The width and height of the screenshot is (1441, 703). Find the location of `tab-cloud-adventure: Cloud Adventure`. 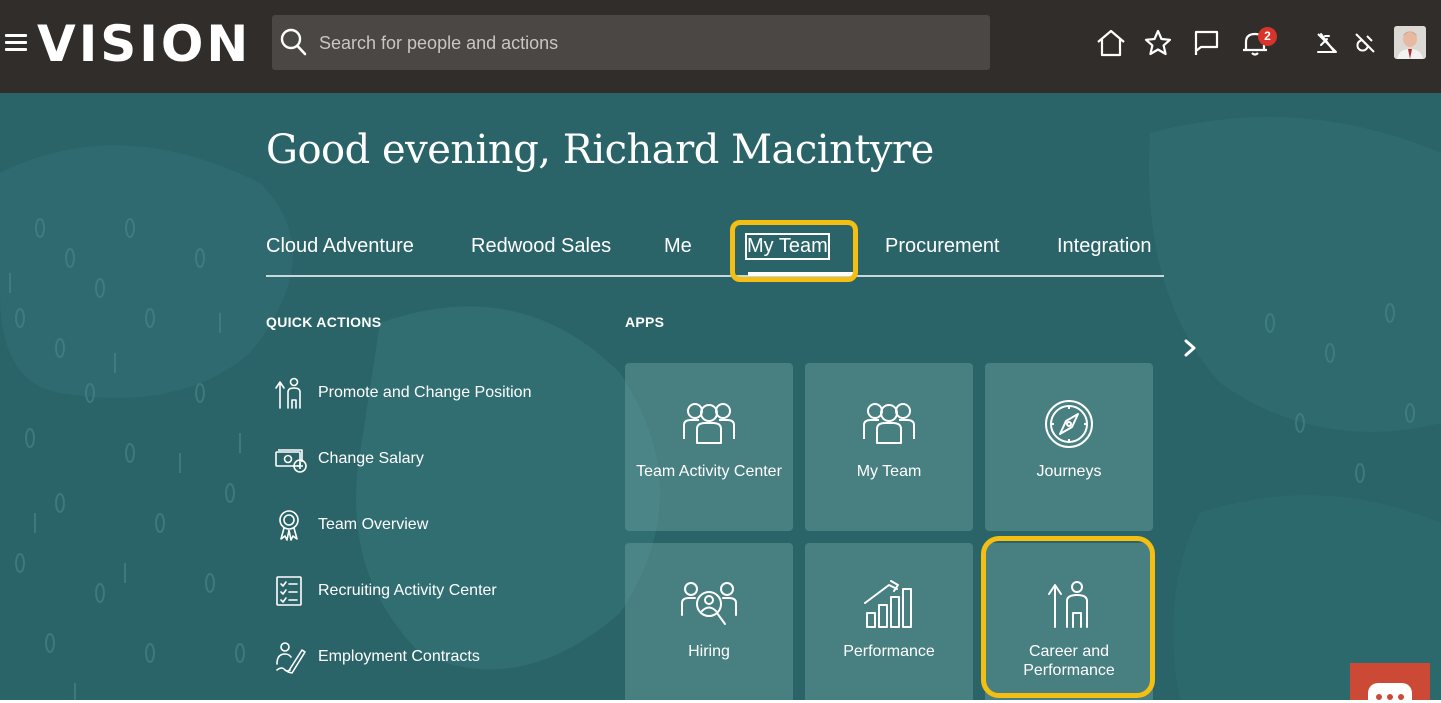

tab-cloud-adventure: Cloud Adventure is located at coordinates (340, 246).